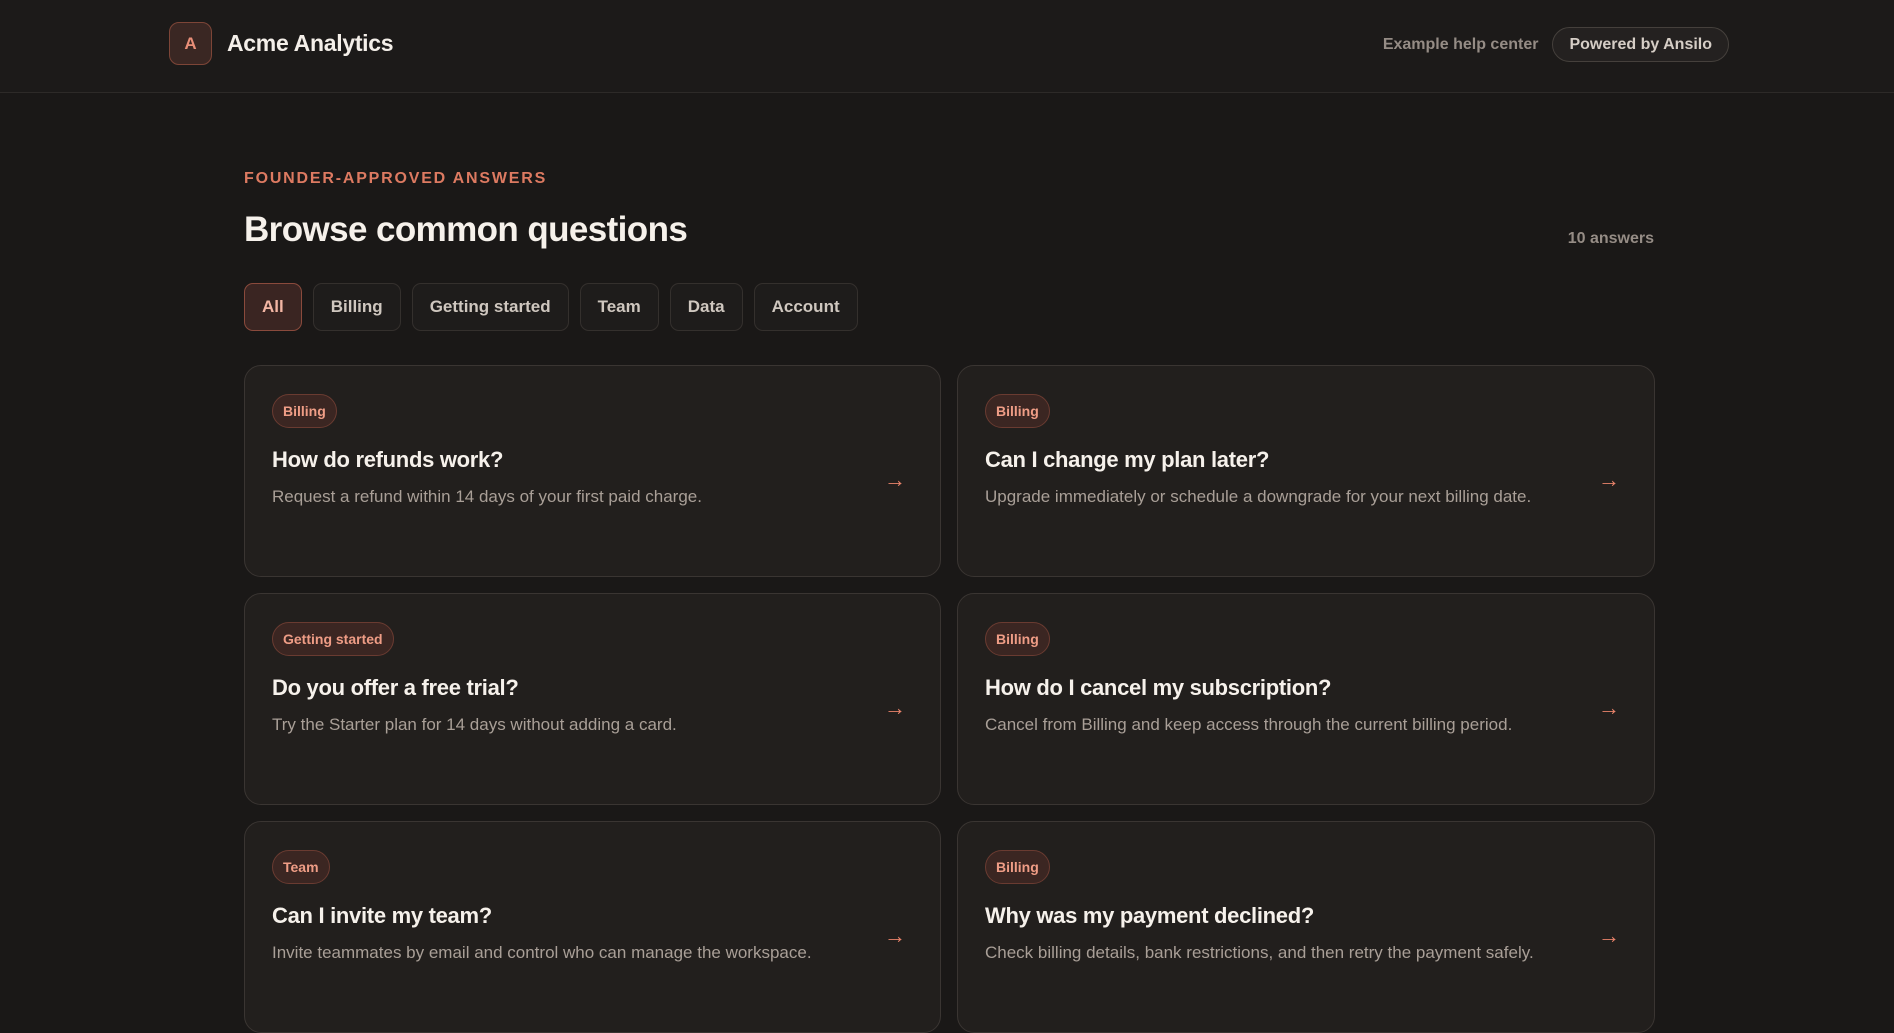  I want to click on question-title: Do you offer a free trial?, so click(395, 687).